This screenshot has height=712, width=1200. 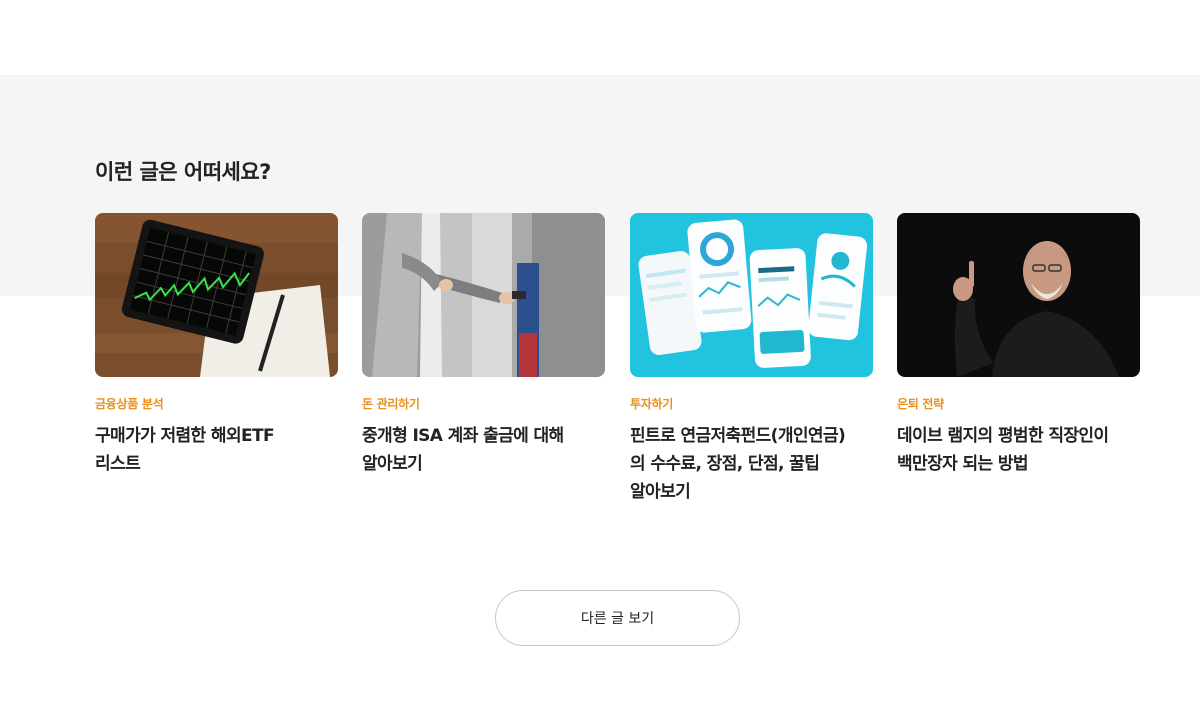 What do you see at coordinates (183, 172) in the screenshot?
I see `section-title: 이런 글은 어떠세요?` at bounding box center [183, 172].